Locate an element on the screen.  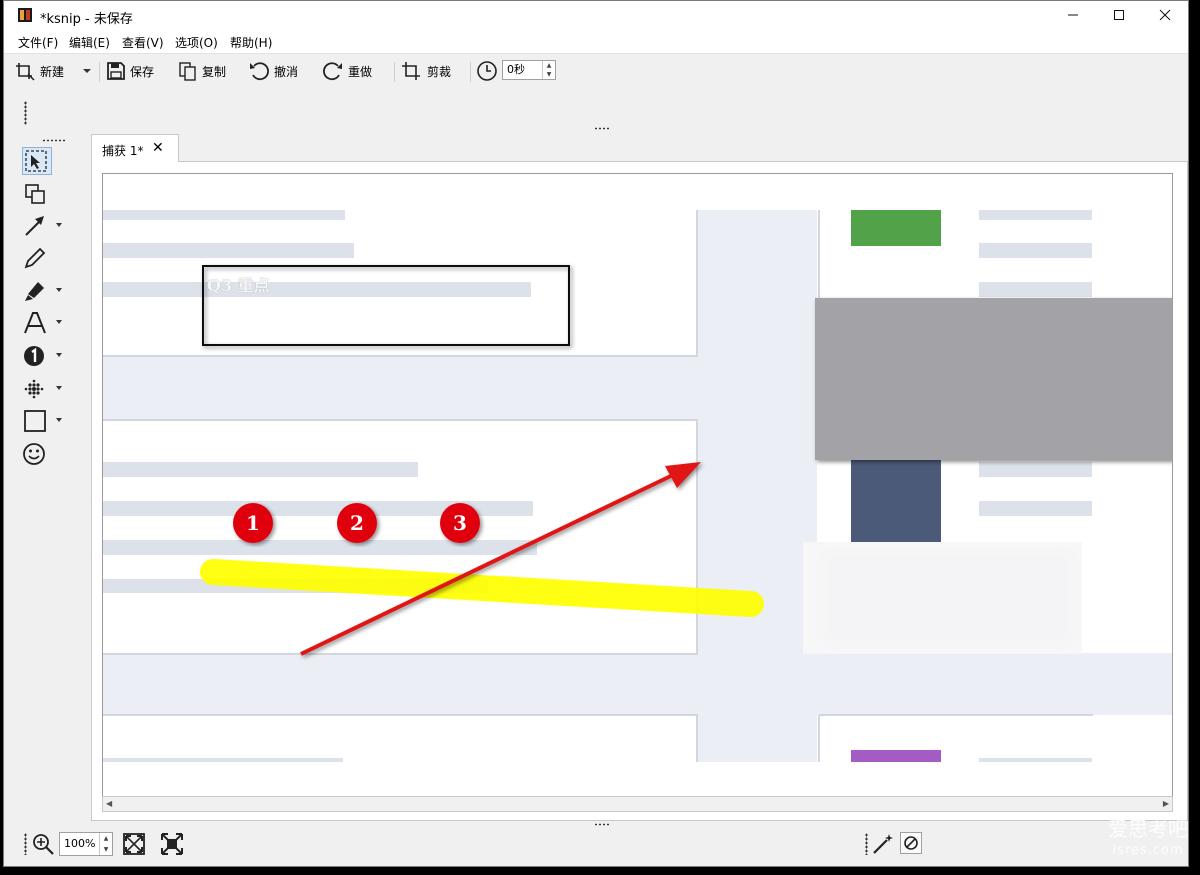
zoom-spinbox: 100% ▲ ▼ is located at coordinates (86, 844).